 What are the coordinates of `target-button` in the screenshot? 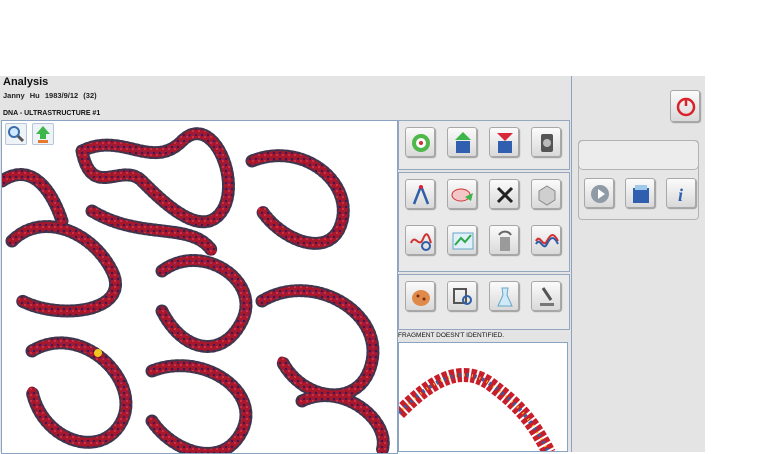 It's located at (420, 142).